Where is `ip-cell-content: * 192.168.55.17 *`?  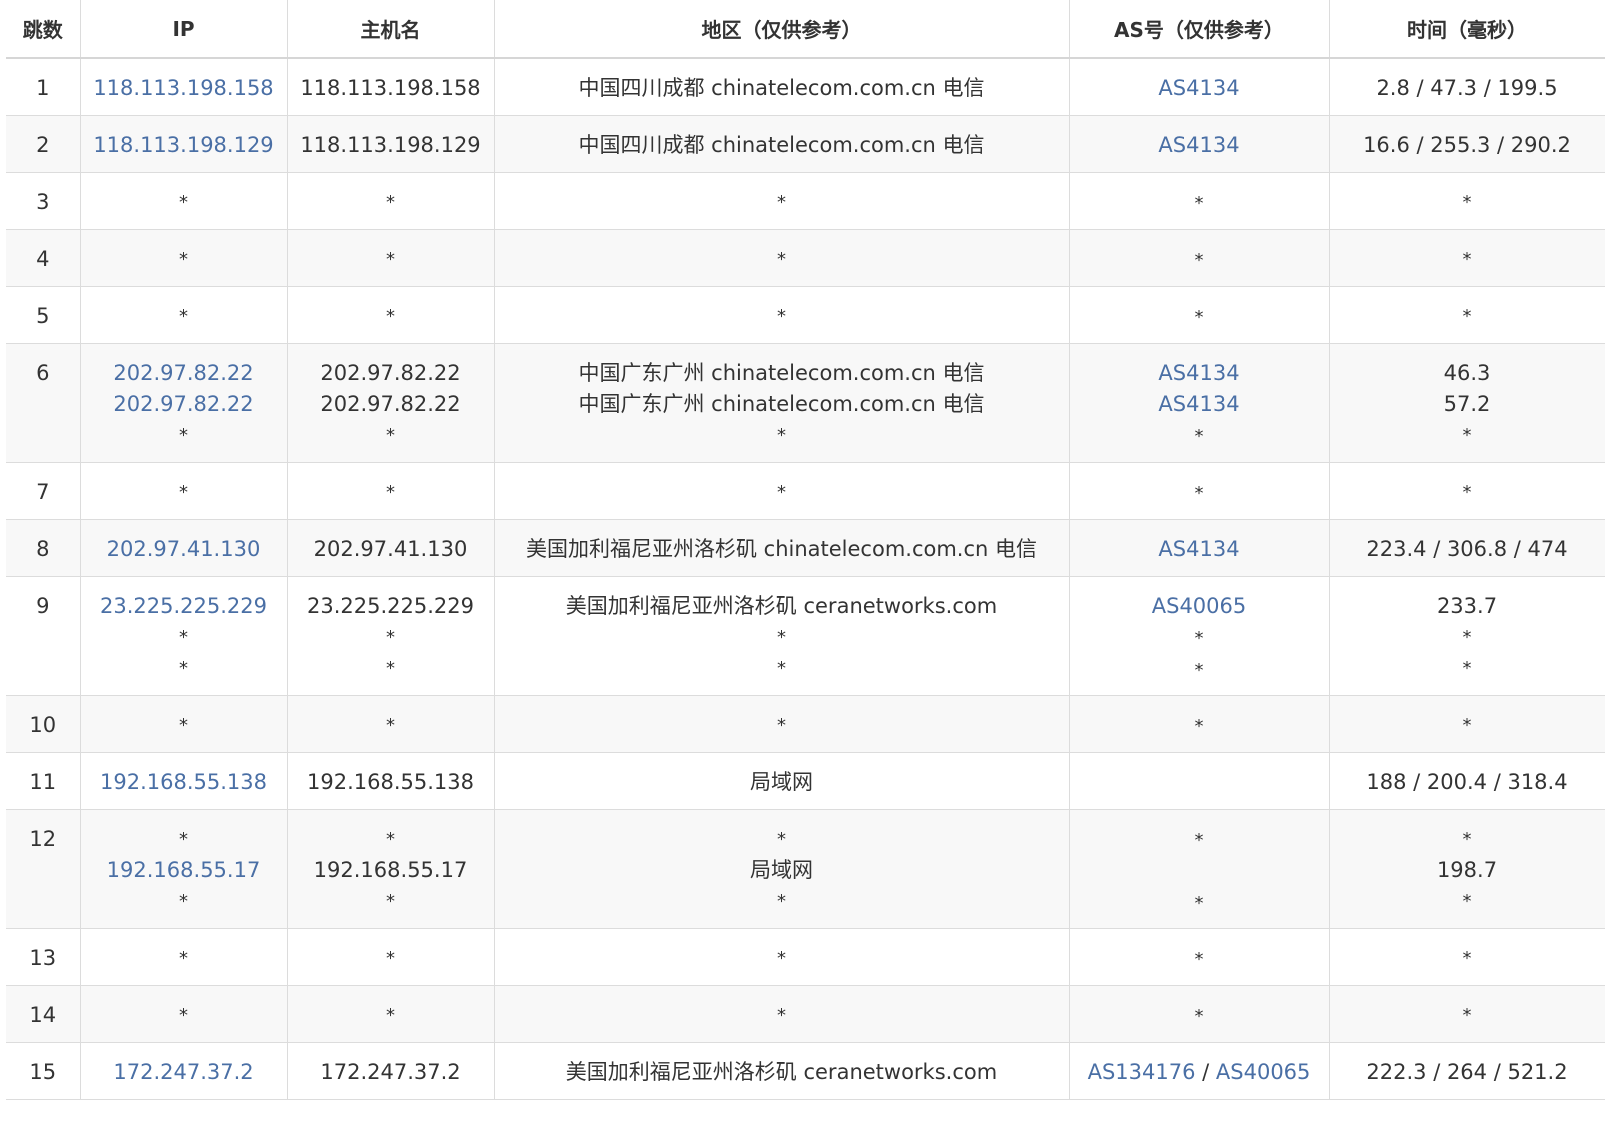 ip-cell-content: * 192.168.55.17 * is located at coordinates (184, 863).